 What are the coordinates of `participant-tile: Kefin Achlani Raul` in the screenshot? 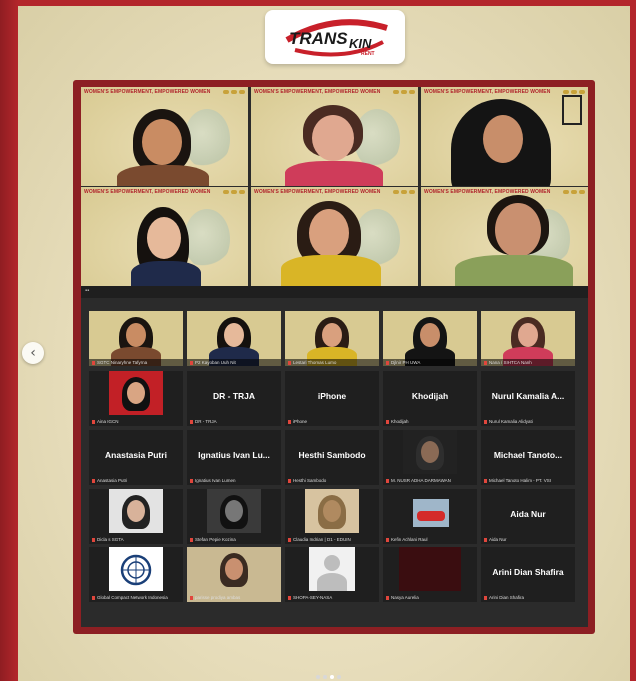 It's located at (430, 516).